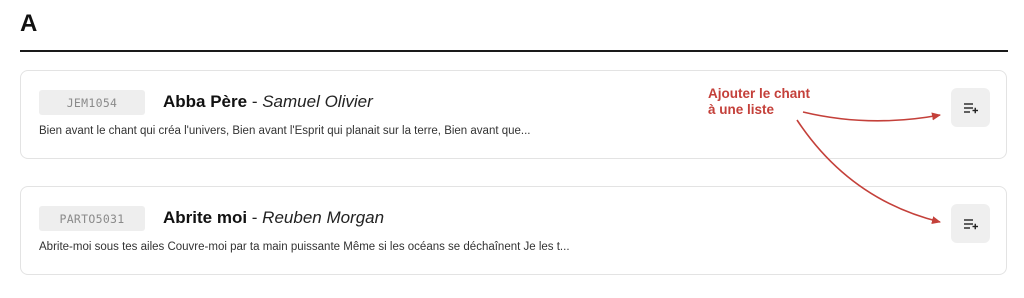 The width and height of the screenshot is (1024, 298). Describe the element at coordinates (205, 101) in the screenshot. I see `song-title: Abba Père` at that location.